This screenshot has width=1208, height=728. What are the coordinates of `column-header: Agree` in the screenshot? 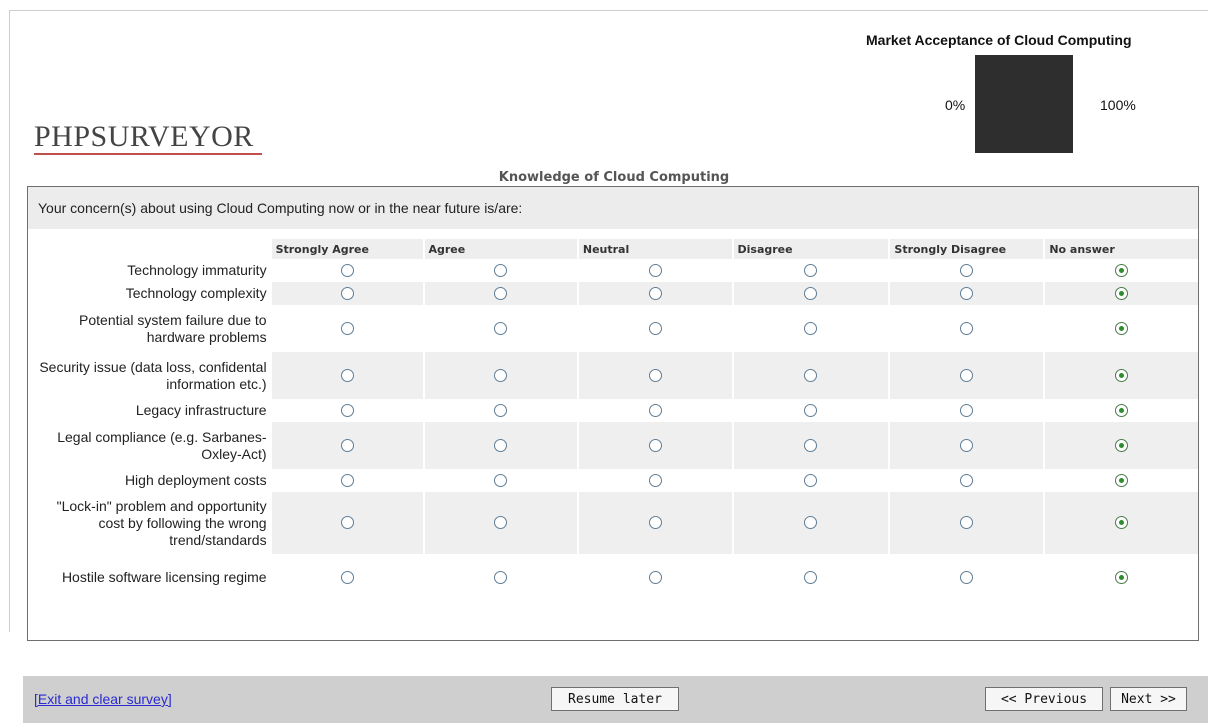 It's located at (500, 249).